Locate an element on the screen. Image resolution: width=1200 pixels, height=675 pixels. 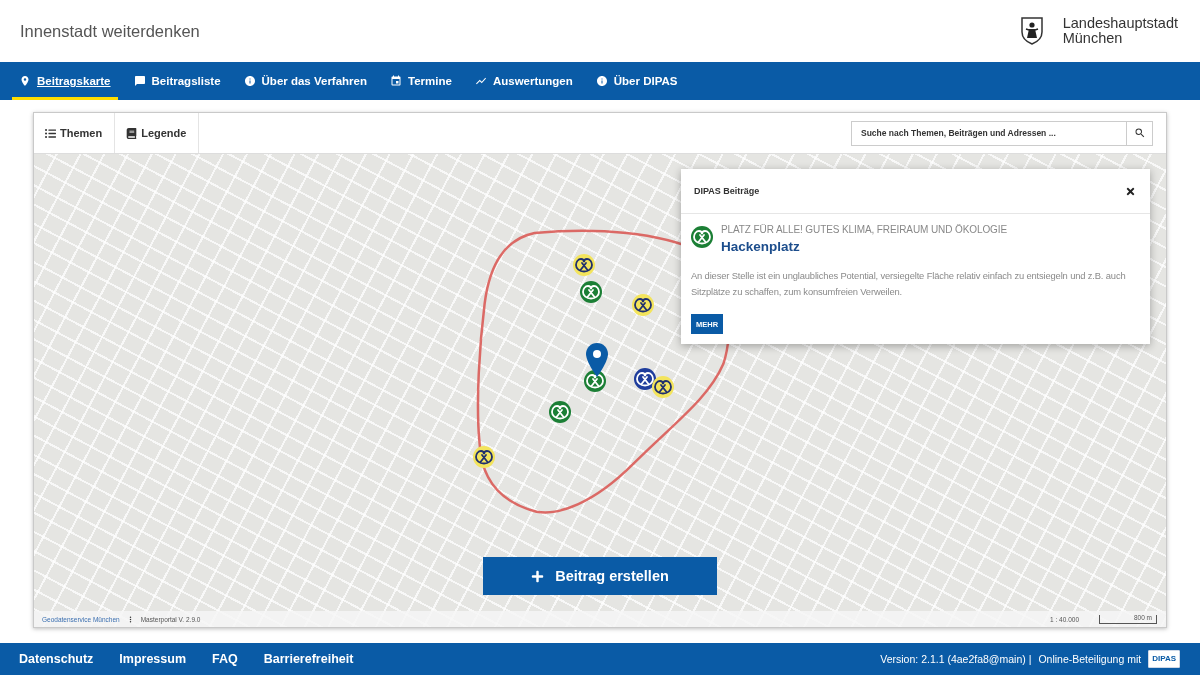
nav-tab: Über das Verfahren is located at coordinates (305, 81).